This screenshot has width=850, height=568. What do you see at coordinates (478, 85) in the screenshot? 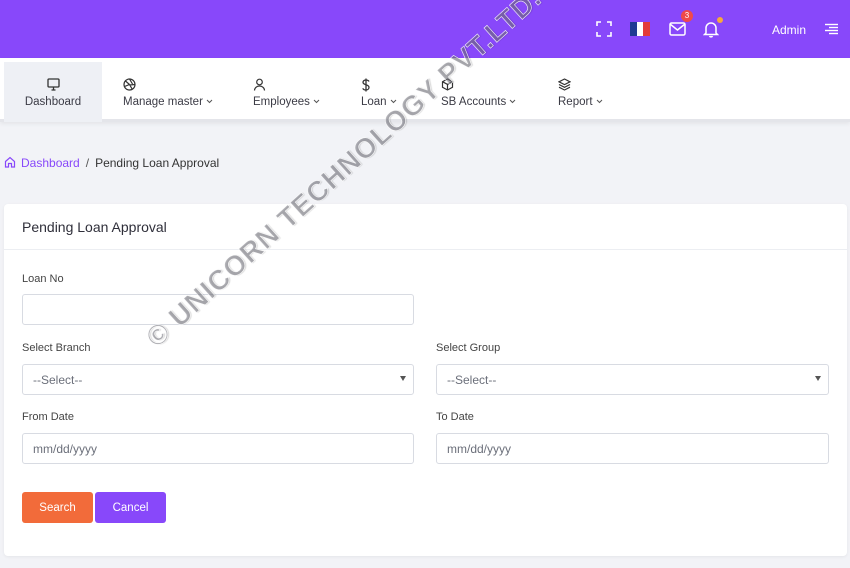
I see `box-icon` at bounding box center [478, 85].